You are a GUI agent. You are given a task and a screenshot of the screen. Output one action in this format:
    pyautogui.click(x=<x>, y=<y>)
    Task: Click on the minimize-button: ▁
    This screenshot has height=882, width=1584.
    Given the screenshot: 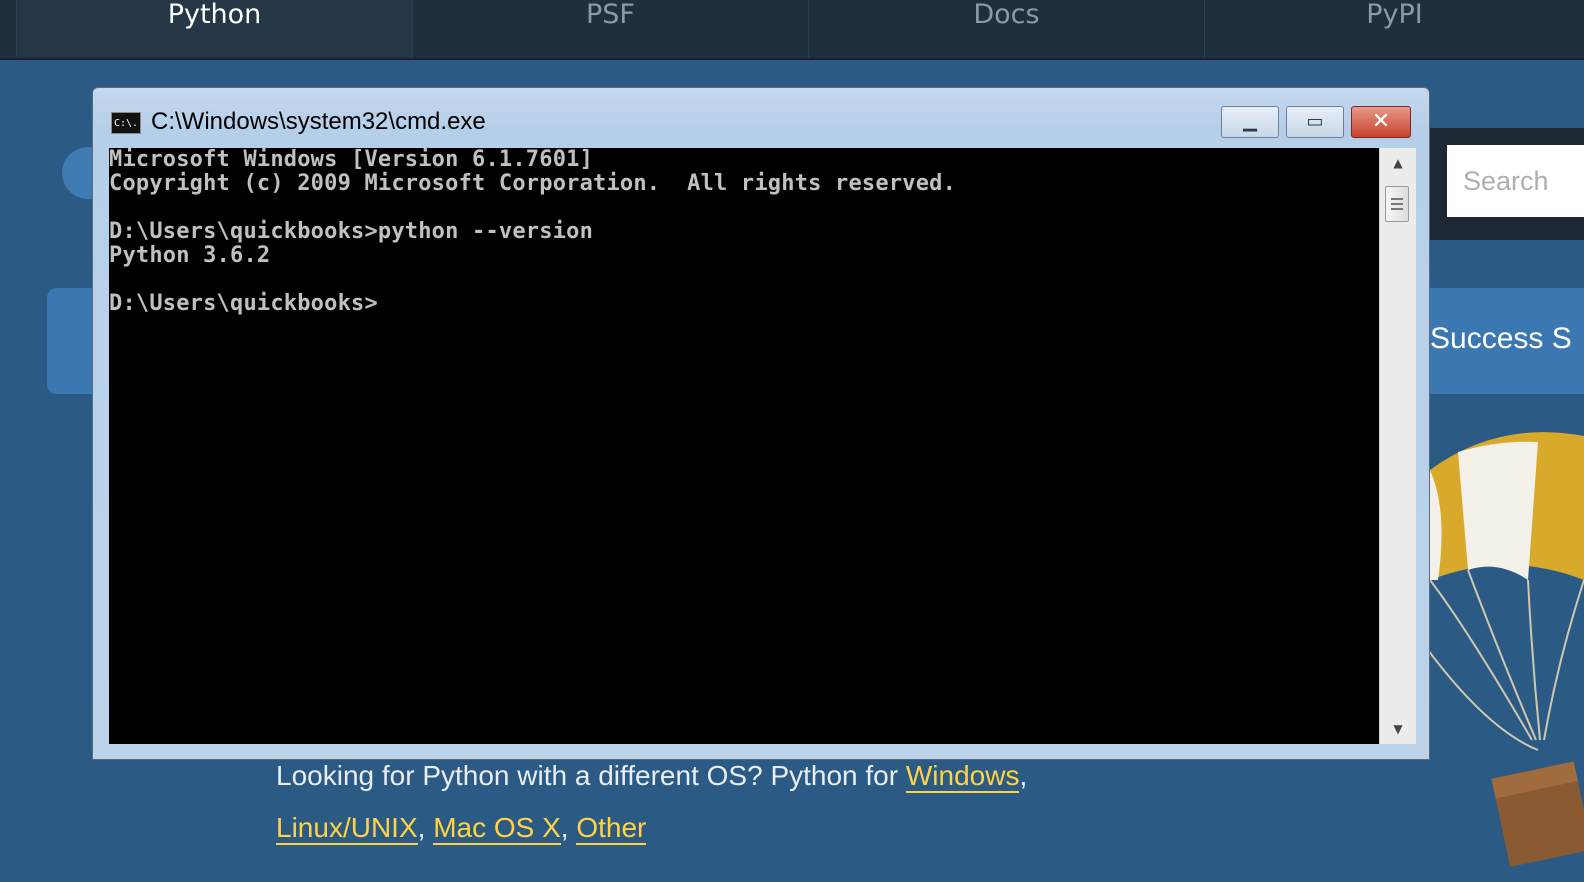 What is the action you would take?
    pyautogui.click(x=1250, y=122)
    